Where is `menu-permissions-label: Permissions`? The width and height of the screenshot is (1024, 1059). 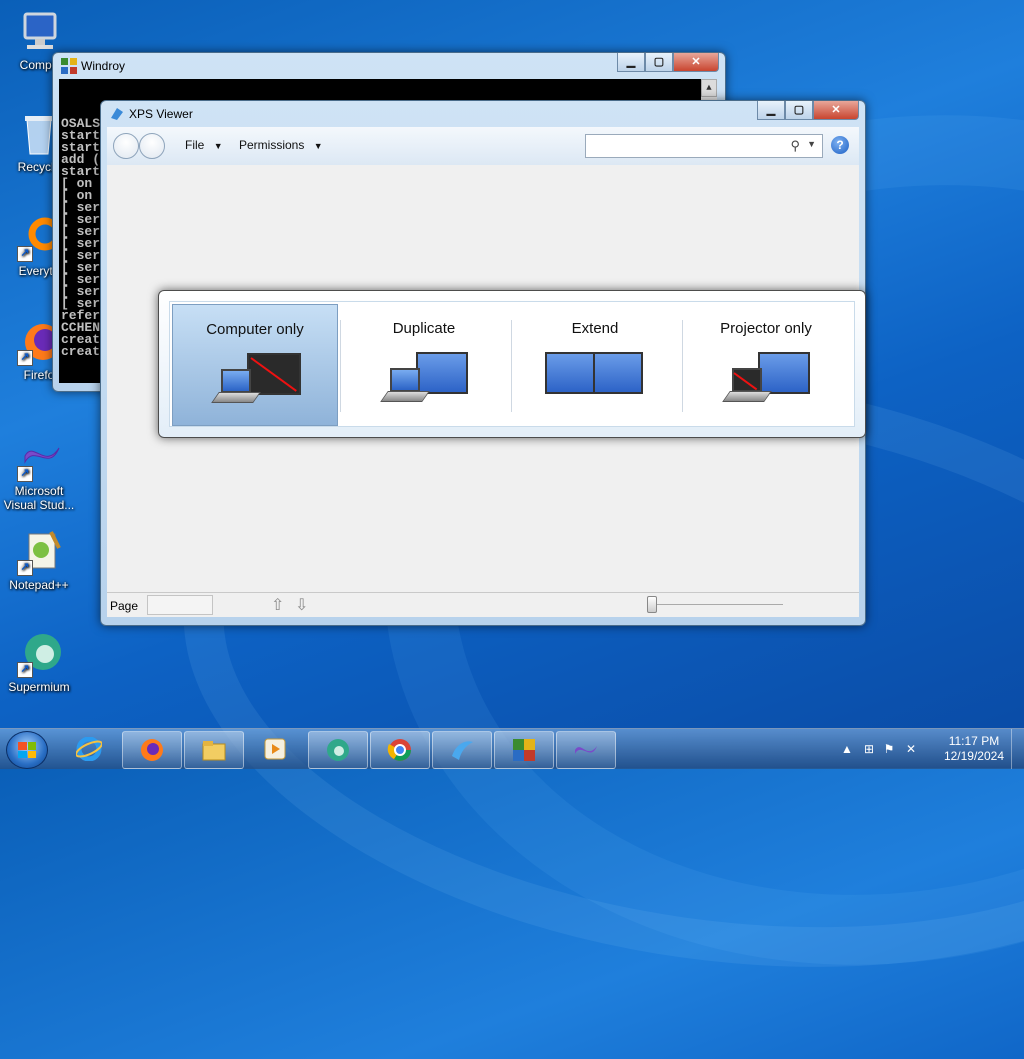 menu-permissions-label: Permissions is located at coordinates (272, 145).